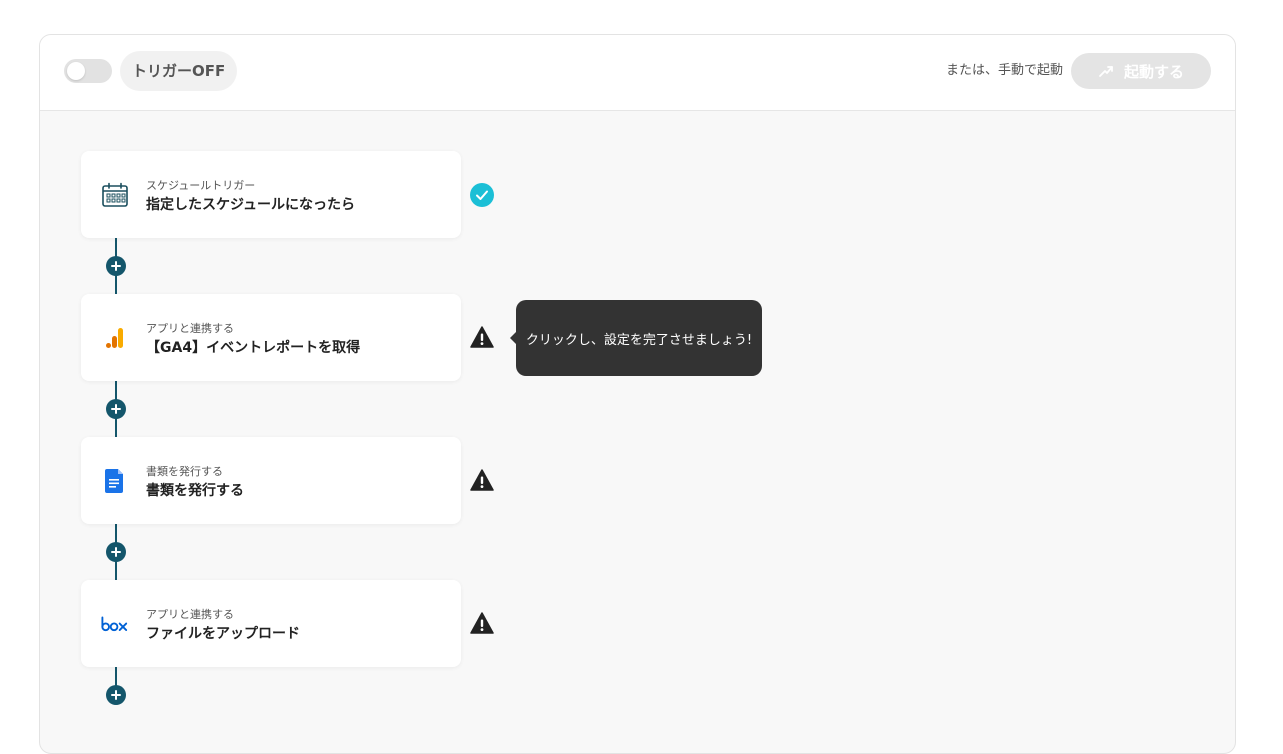 This screenshot has width=1283, height=754. I want to click on run-arrow-icon, so click(1106, 71).